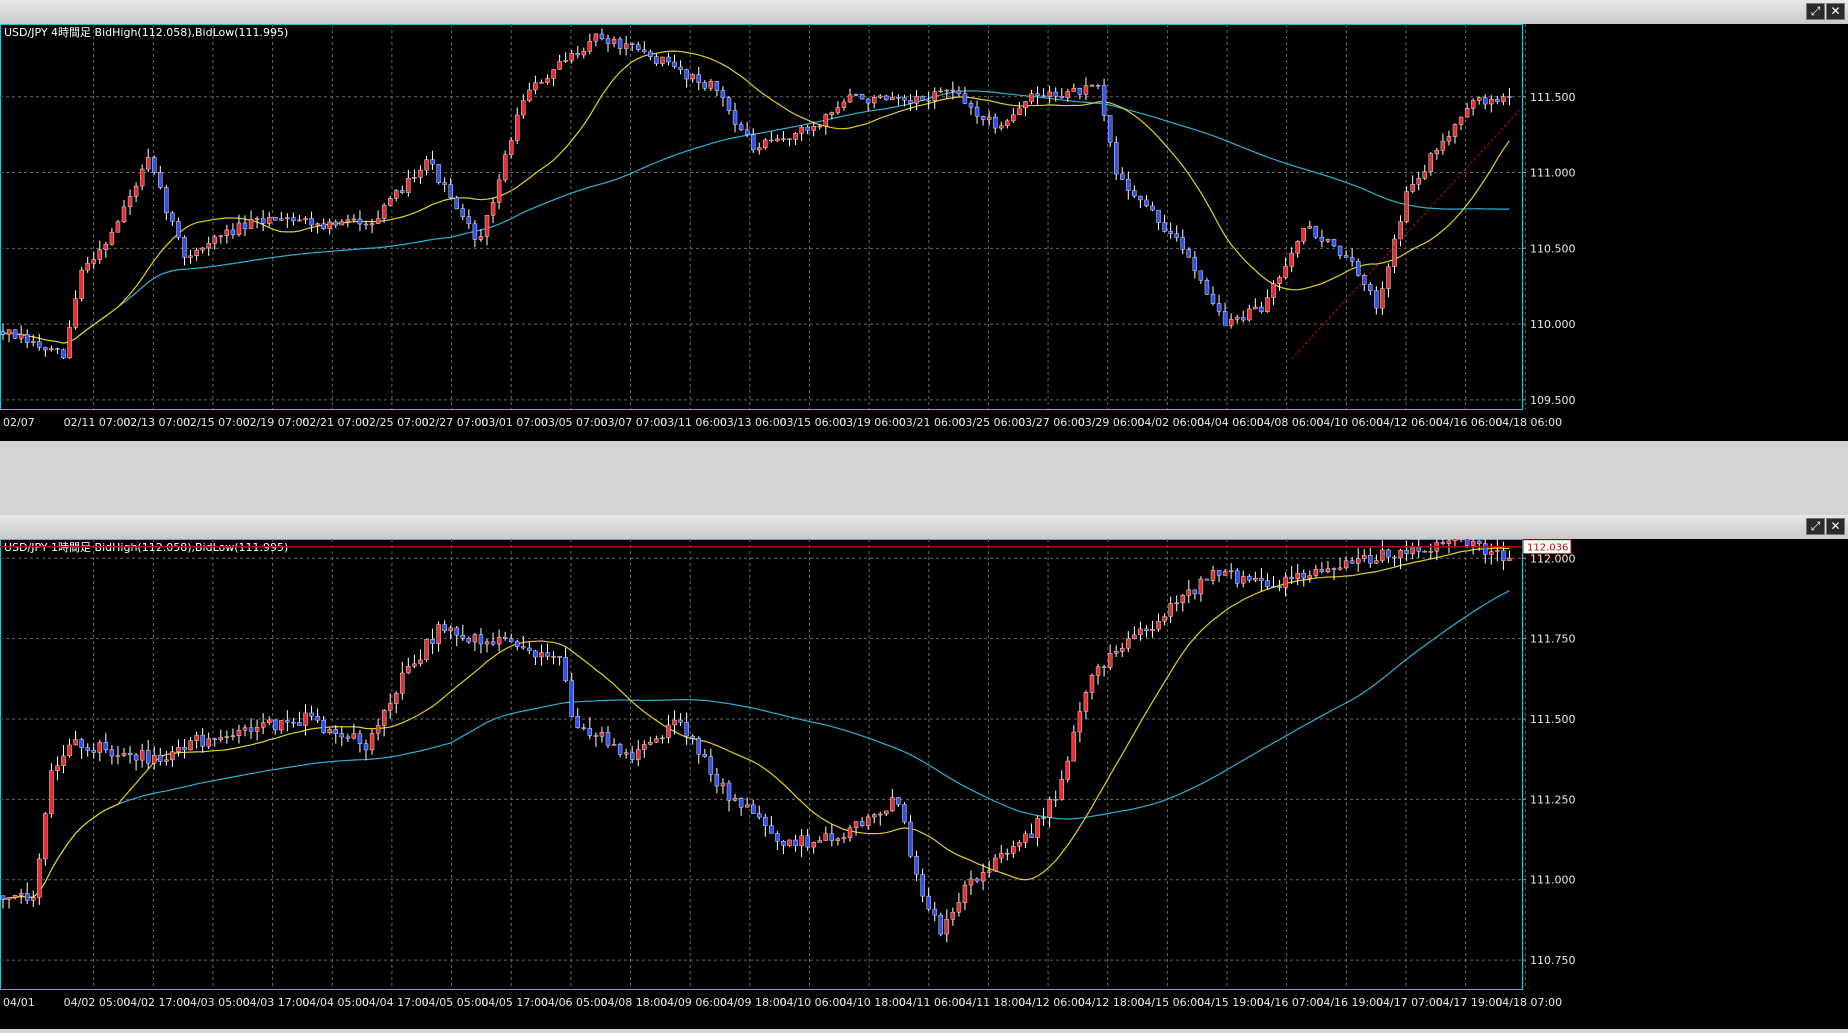 The image size is (1848, 1033). Describe the element at coordinates (1290, 1002) in the screenshot. I see `x-tick-label: 04/16 07:00` at that location.